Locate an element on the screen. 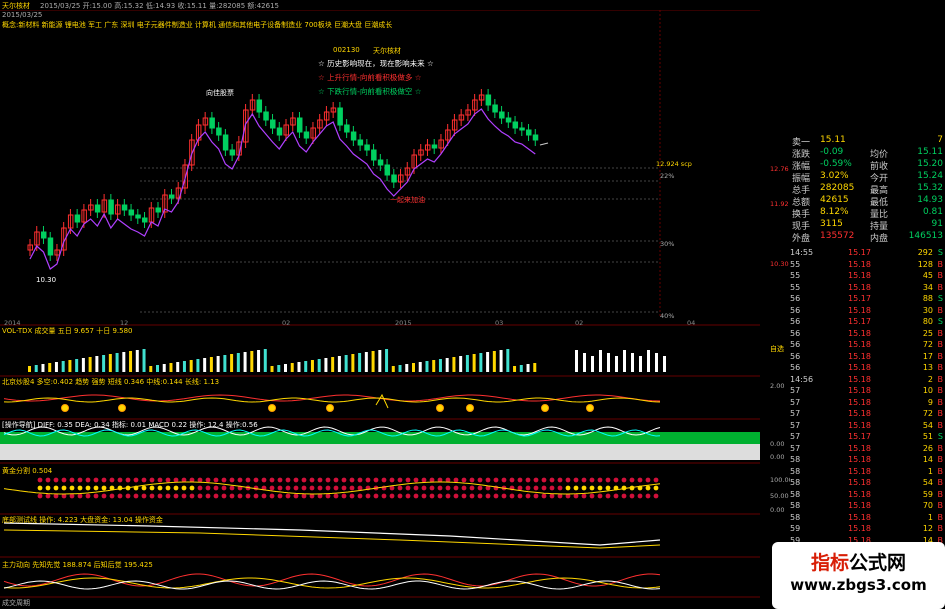 The height and width of the screenshot is (609, 945). peak-label: 向佳股票 is located at coordinates (220, 93).